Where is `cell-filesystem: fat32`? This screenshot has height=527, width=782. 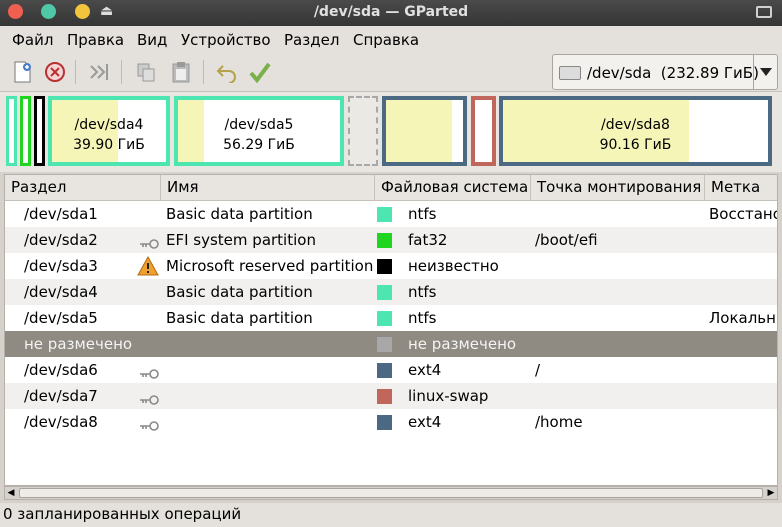
cell-filesystem: fat32 is located at coordinates (428, 240).